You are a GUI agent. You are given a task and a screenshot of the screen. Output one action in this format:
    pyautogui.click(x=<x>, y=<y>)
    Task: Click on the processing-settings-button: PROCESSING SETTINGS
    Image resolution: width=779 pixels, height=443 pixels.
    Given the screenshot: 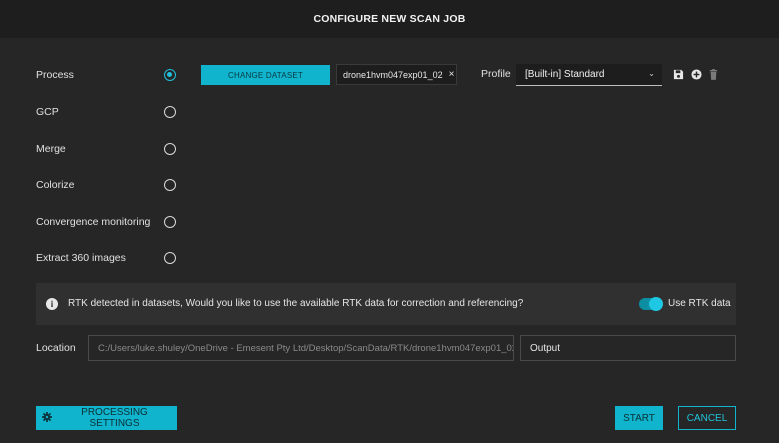 What is the action you would take?
    pyautogui.click(x=106, y=418)
    